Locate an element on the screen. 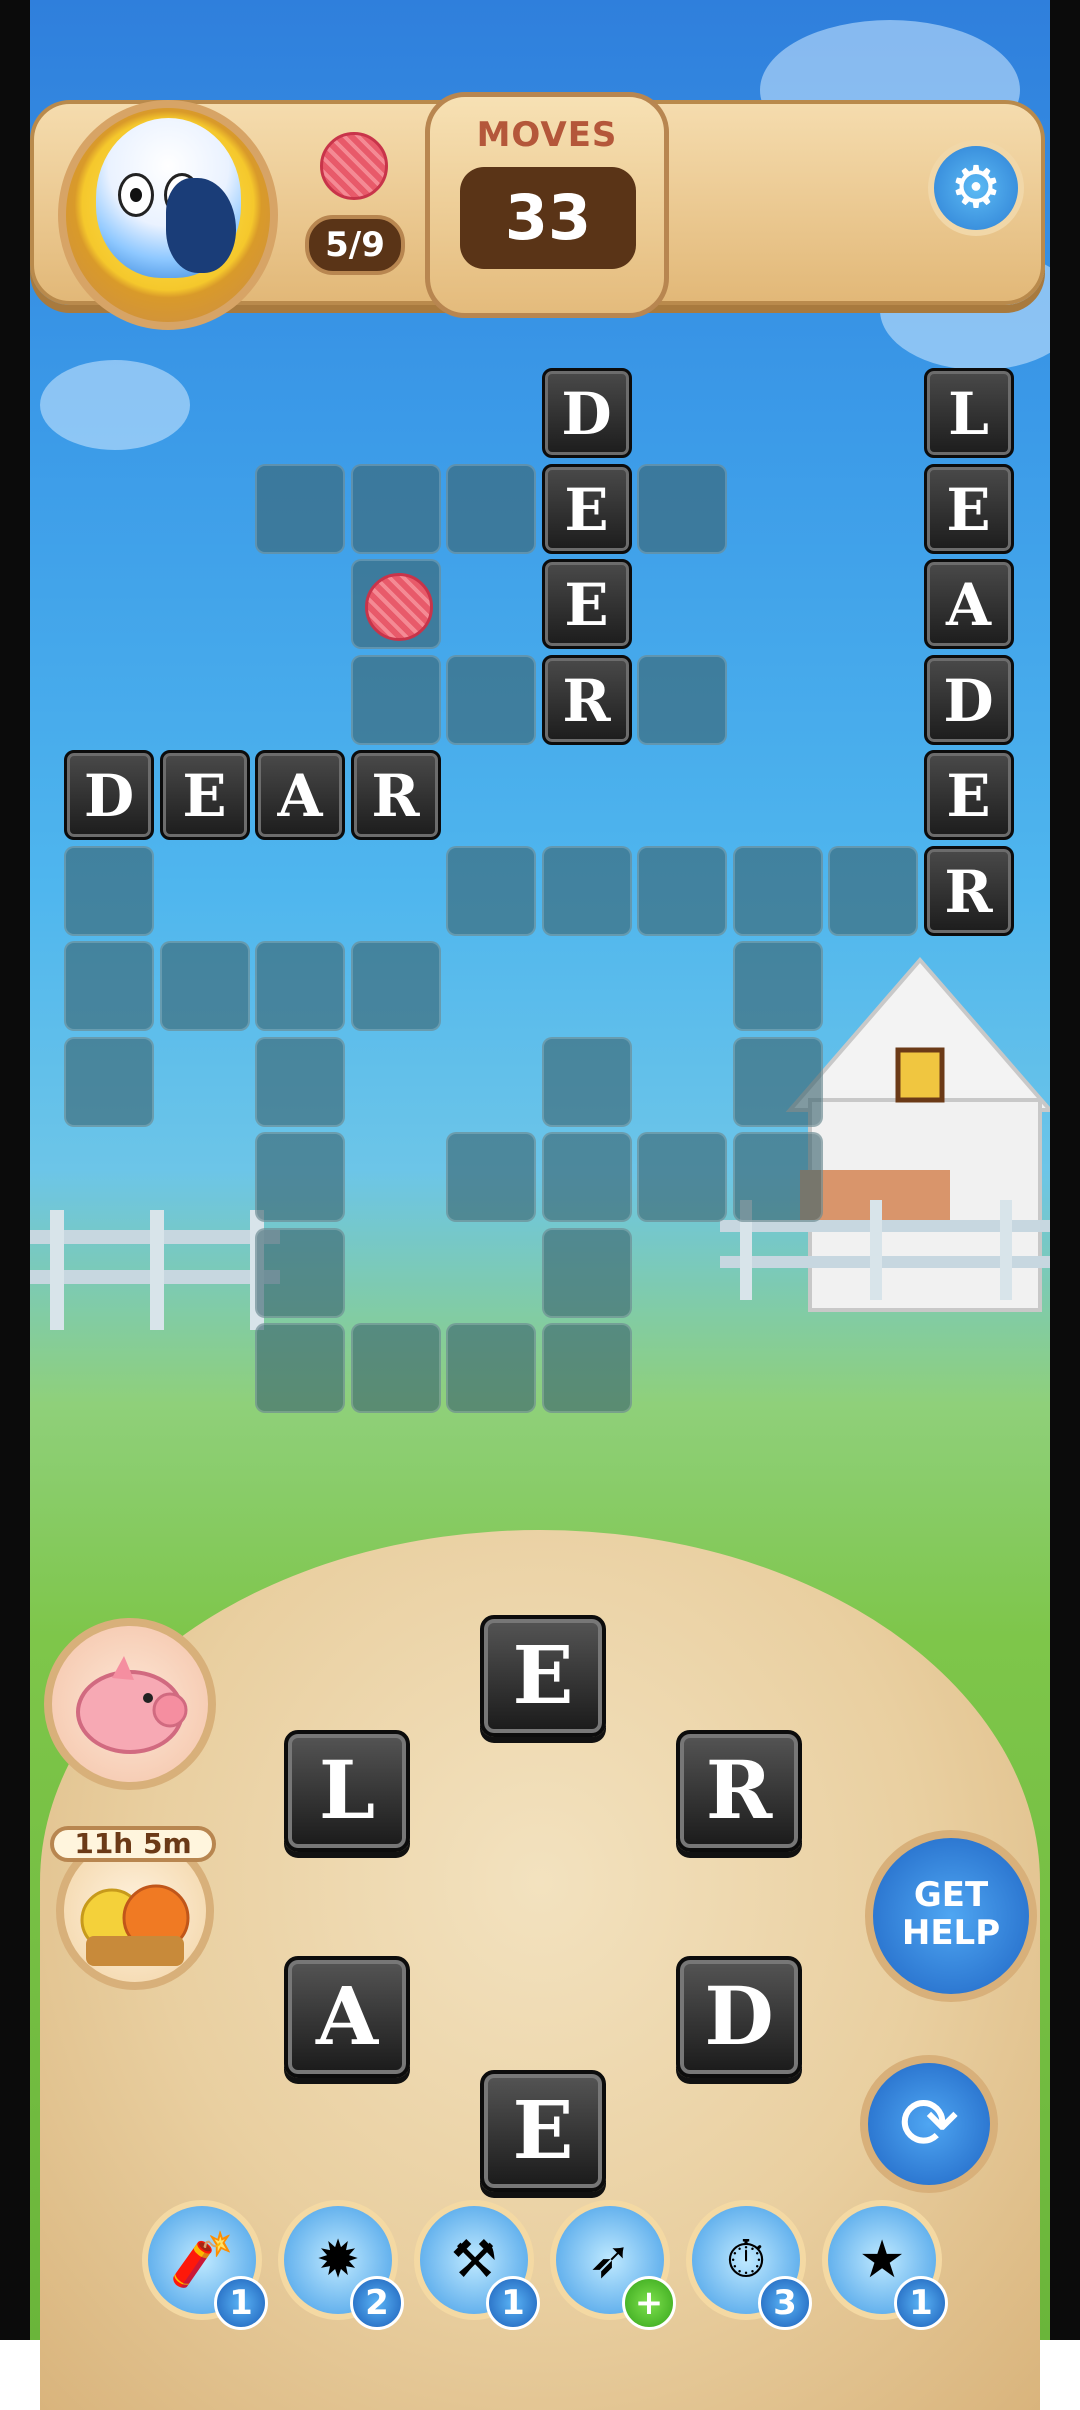 This screenshot has width=1080, height=2410. shuffle-button: ⟳ is located at coordinates (929, 2124).